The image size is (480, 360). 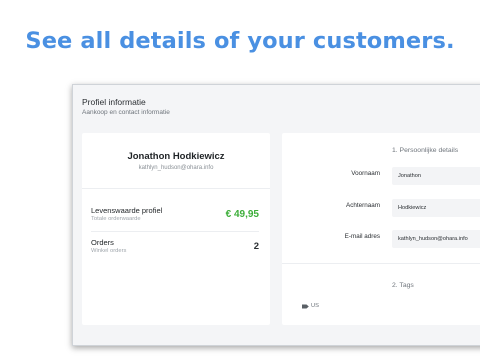 What do you see at coordinates (436, 239) in the screenshot?
I see `email-field` at bounding box center [436, 239].